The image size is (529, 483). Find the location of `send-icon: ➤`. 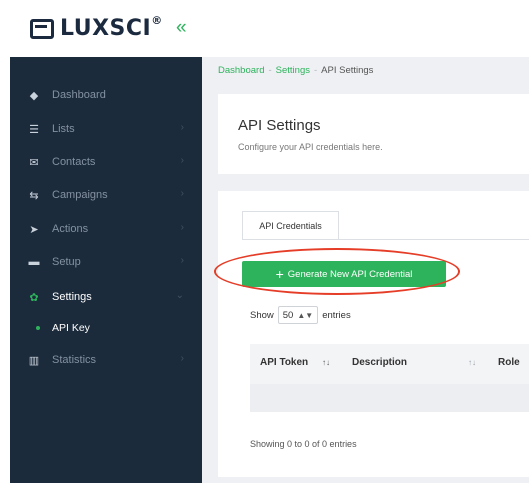

send-icon: ➤ is located at coordinates (34, 229).